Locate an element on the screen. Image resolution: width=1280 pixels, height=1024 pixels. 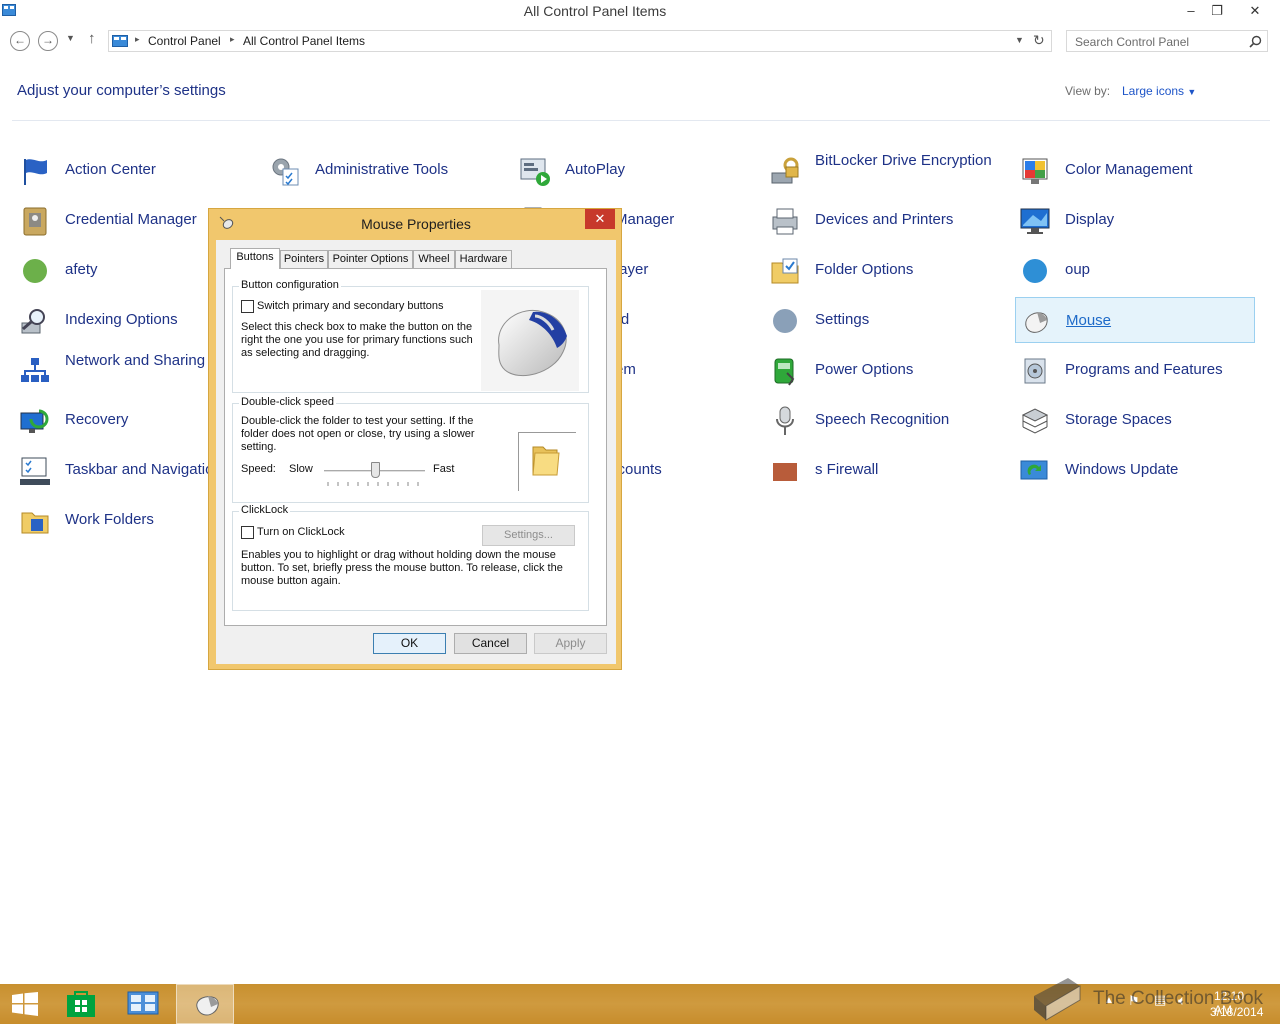
admin-tools-icon is located at coordinates (285, 172).